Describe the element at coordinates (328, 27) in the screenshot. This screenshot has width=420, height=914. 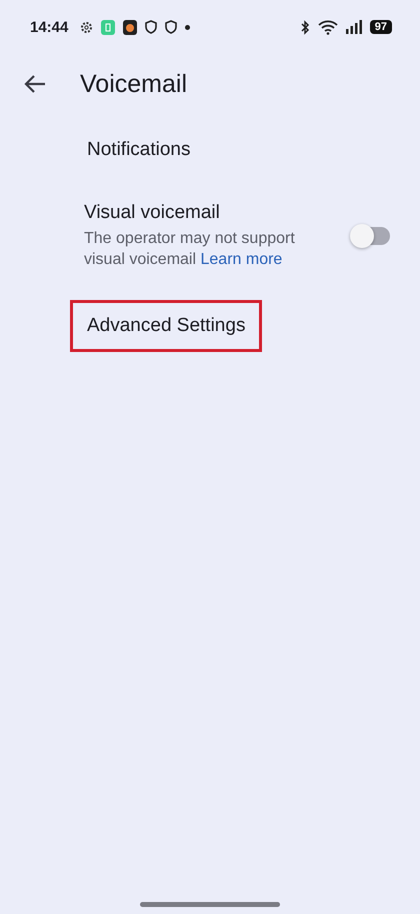
I see `wifi-icon` at that location.